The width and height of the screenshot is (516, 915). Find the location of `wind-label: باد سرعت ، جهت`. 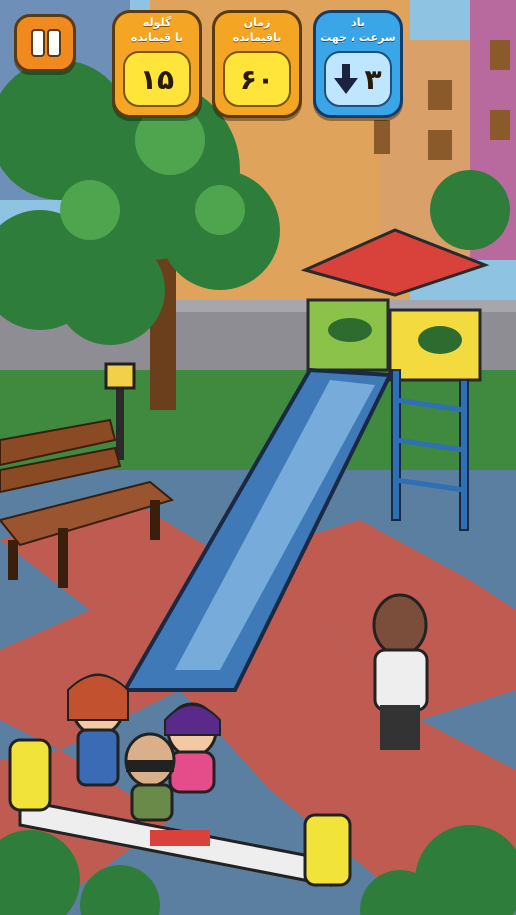

wind-label: باد سرعت ، جهت is located at coordinates (358, 30).